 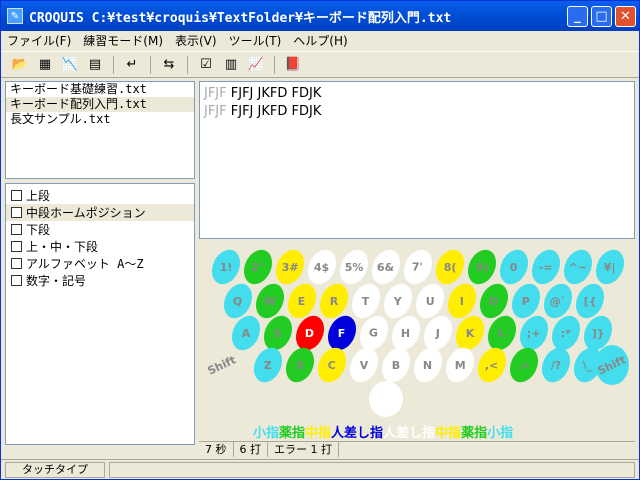 I want to click on open-folder-icon: 📂, so click(x=20, y=65).